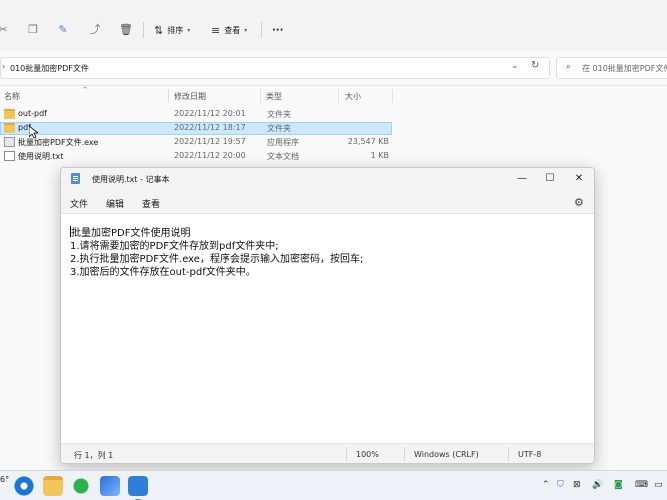  I want to click on file-date: 2022/11/12 18:17, so click(210, 127).